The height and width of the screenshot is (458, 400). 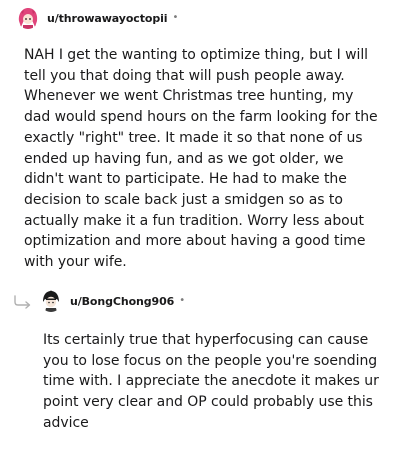 I want to click on comment-header: u/BongChong906 •, so click(x=112, y=301).